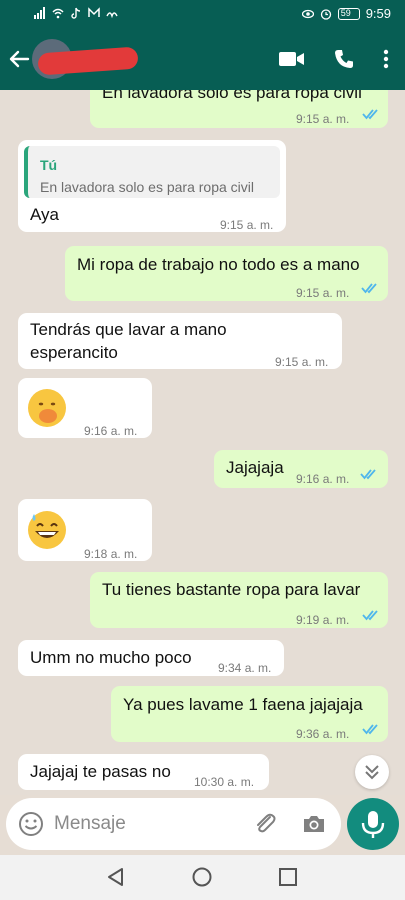 The image size is (405, 900). I want to click on battery-icon: 59, so click(348, 13).